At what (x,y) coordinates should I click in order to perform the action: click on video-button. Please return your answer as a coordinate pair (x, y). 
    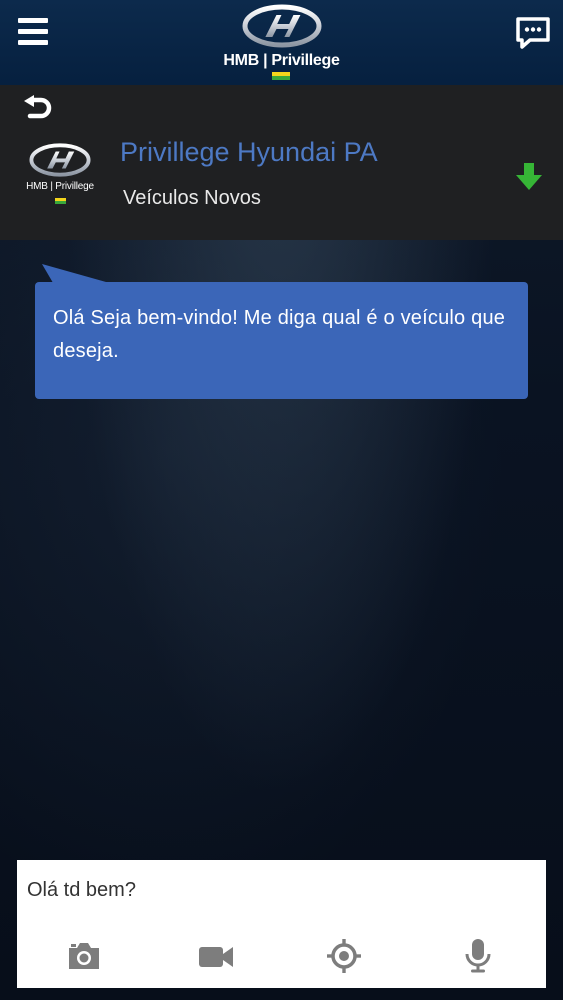
    Looking at the image, I should click on (216, 956).